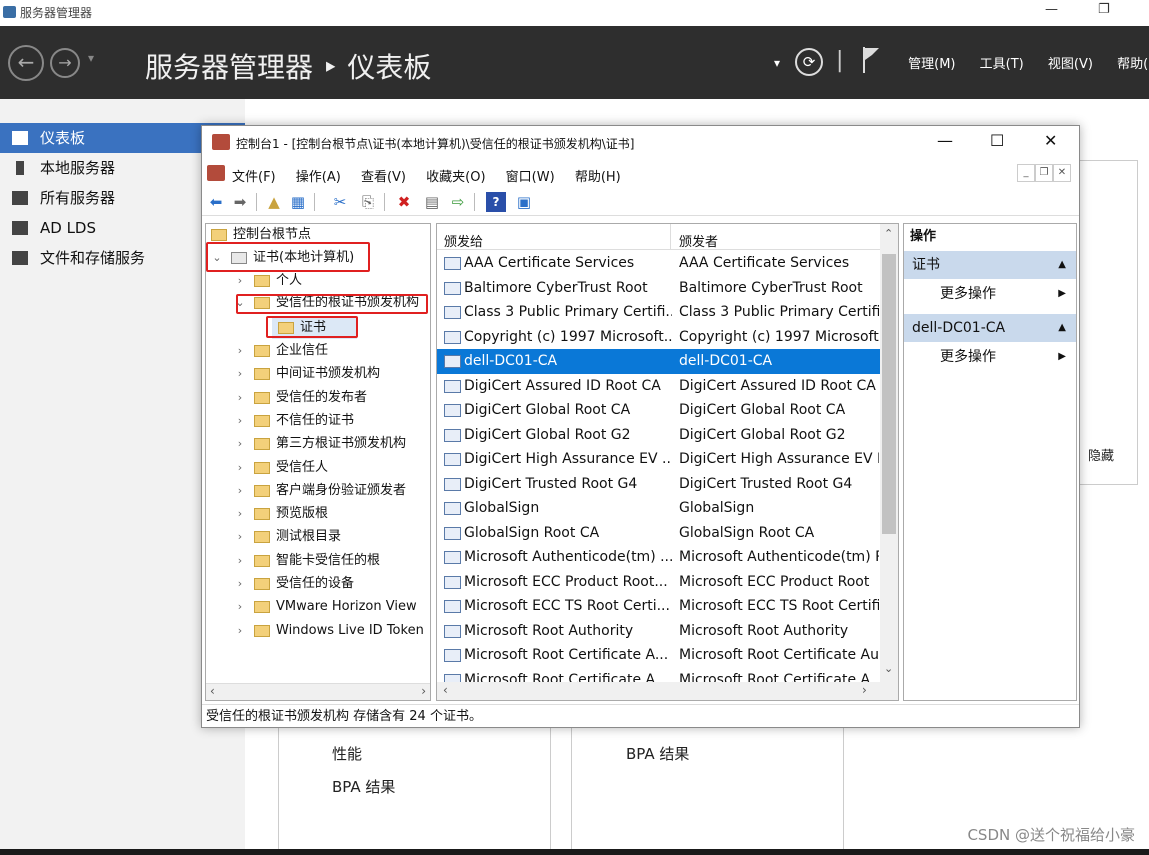 The image size is (1149, 855). I want to click on scroll-up-icon: ⌃, so click(888, 233).